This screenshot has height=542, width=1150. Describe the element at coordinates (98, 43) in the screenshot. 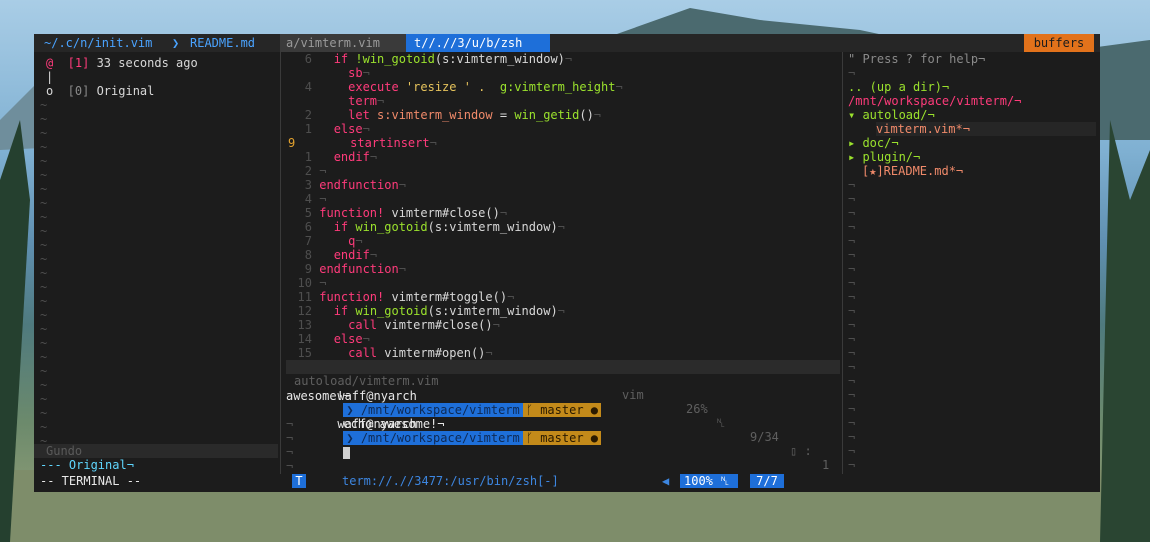

I see `tab-init-vim: ~/.c/n/init.vim` at that location.